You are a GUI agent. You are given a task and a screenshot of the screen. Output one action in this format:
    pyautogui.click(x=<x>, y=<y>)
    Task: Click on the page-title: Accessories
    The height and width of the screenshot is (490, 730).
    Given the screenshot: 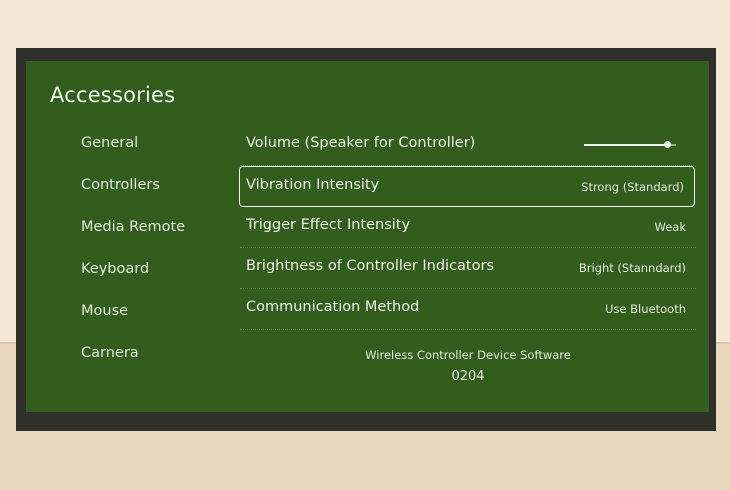 What is the action you would take?
    pyautogui.click(x=113, y=95)
    